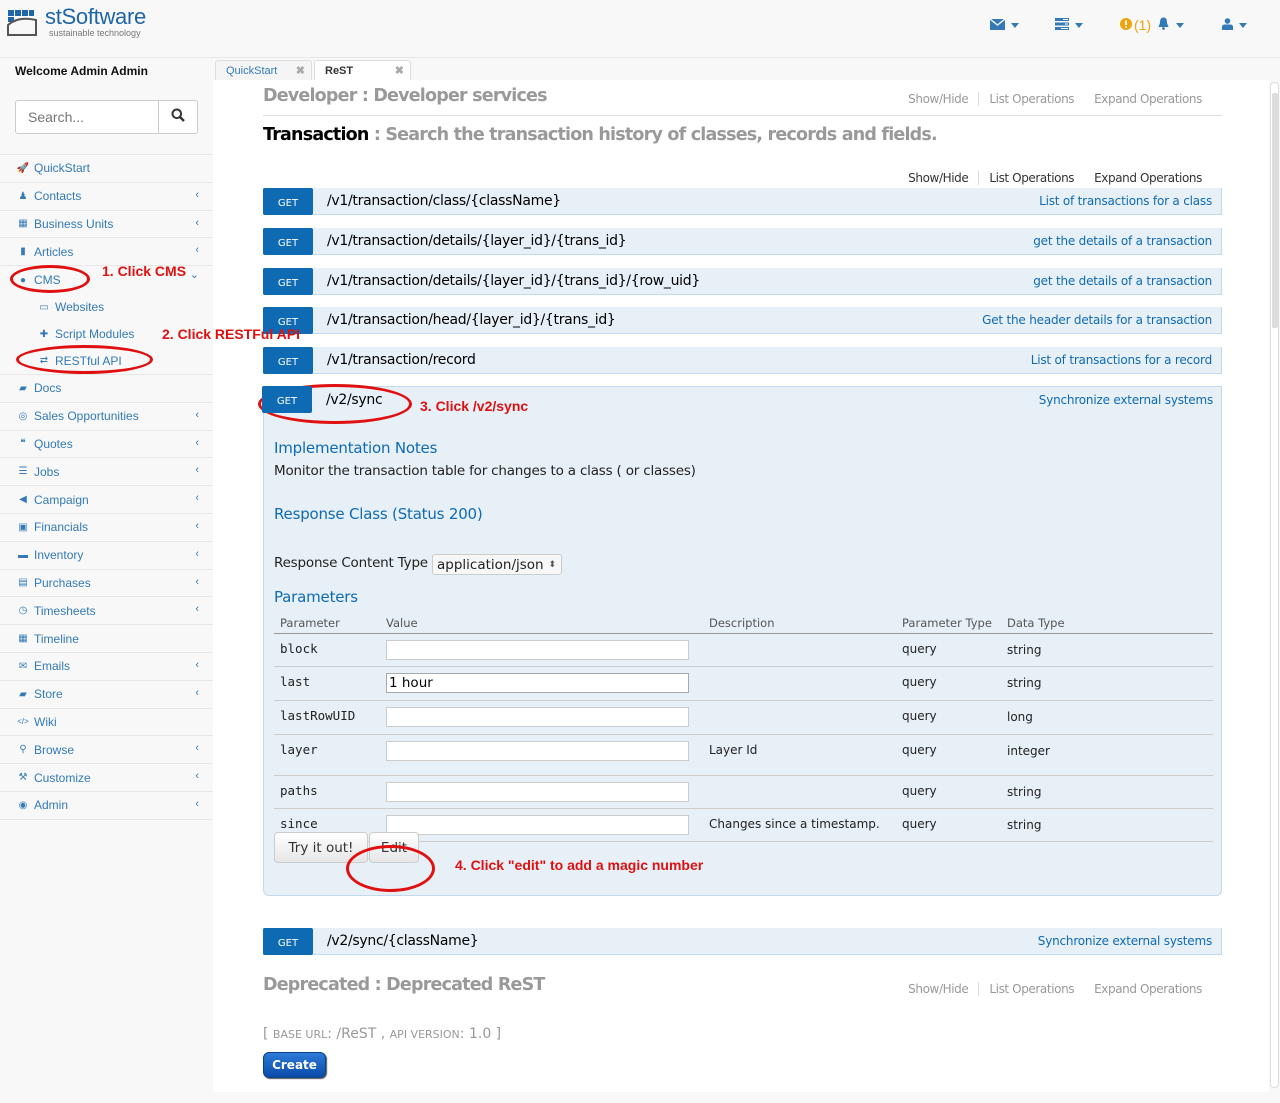 The width and height of the screenshot is (1280, 1103). What do you see at coordinates (81, 71) in the screenshot?
I see `welcome-text: Welcome Admin Admin` at bounding box center [81, 71].